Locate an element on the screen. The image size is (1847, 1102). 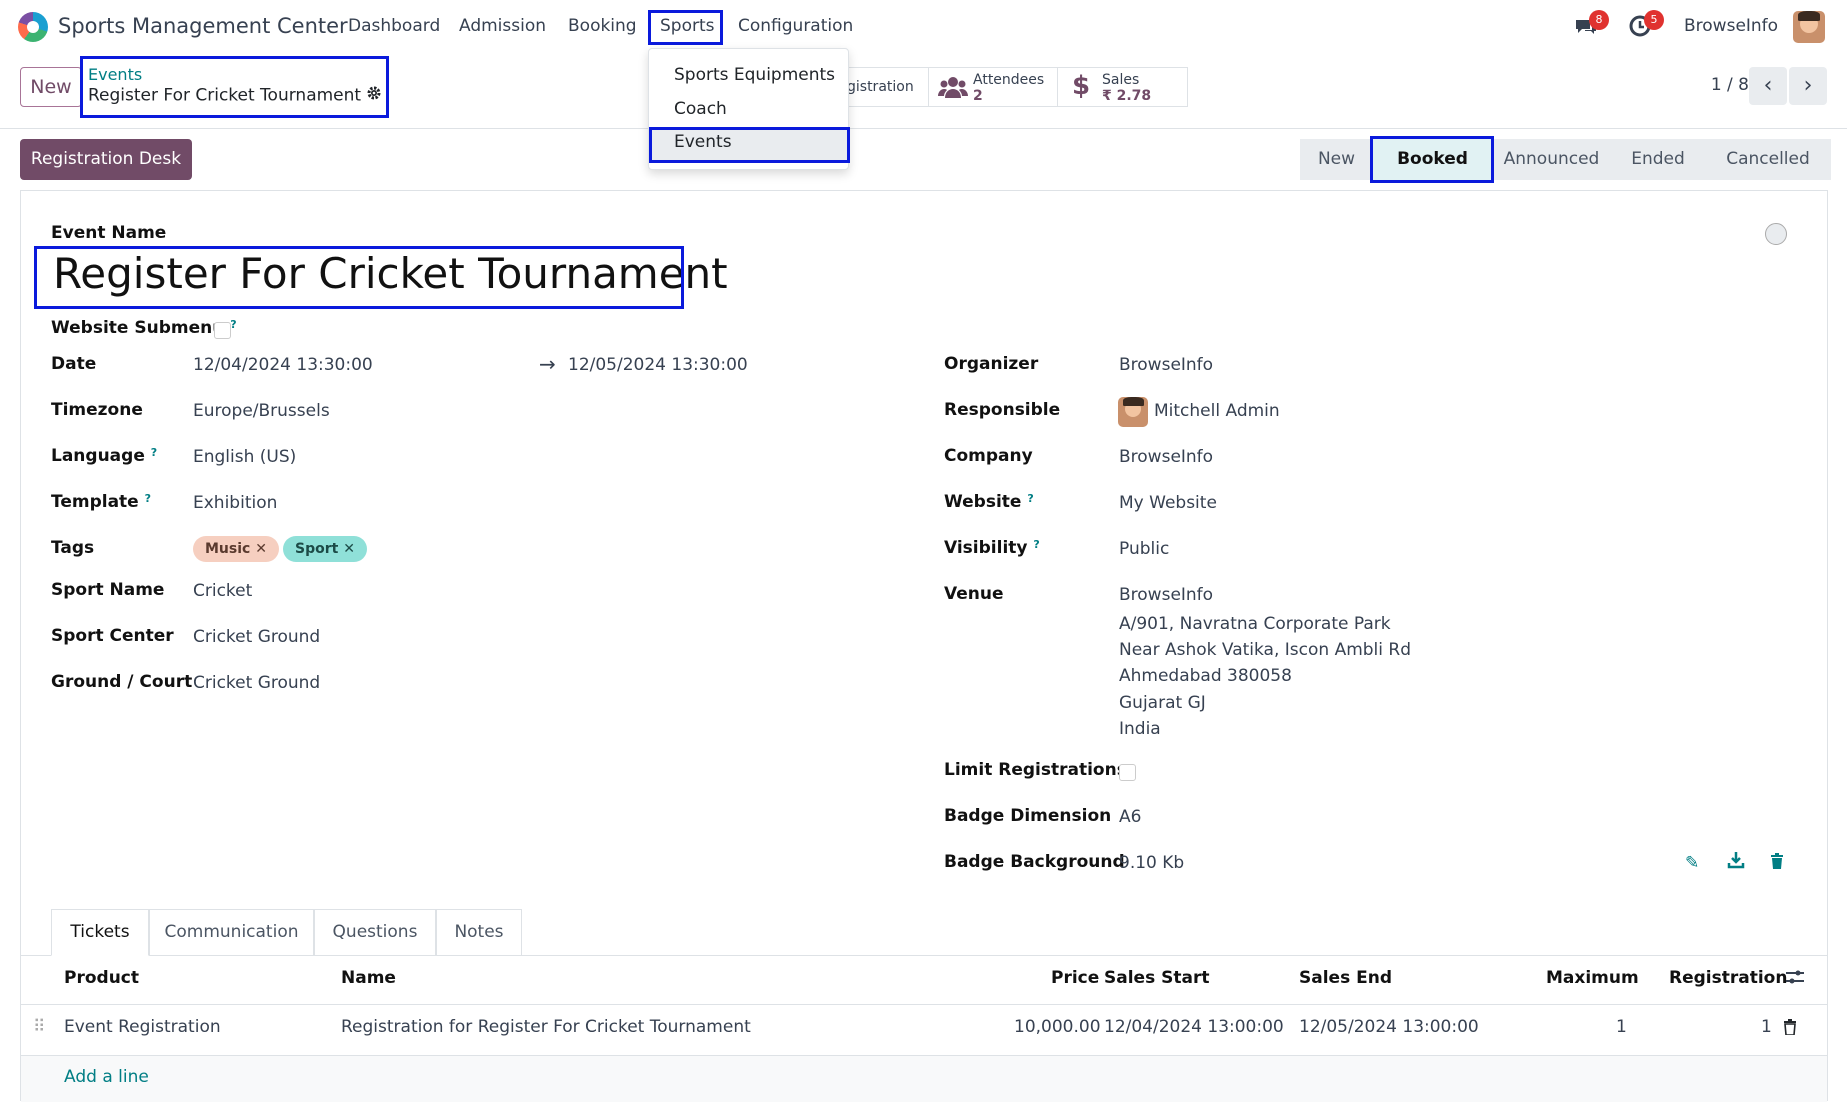
sport-name-label: Sport Name is located at coordinates (108, 590).